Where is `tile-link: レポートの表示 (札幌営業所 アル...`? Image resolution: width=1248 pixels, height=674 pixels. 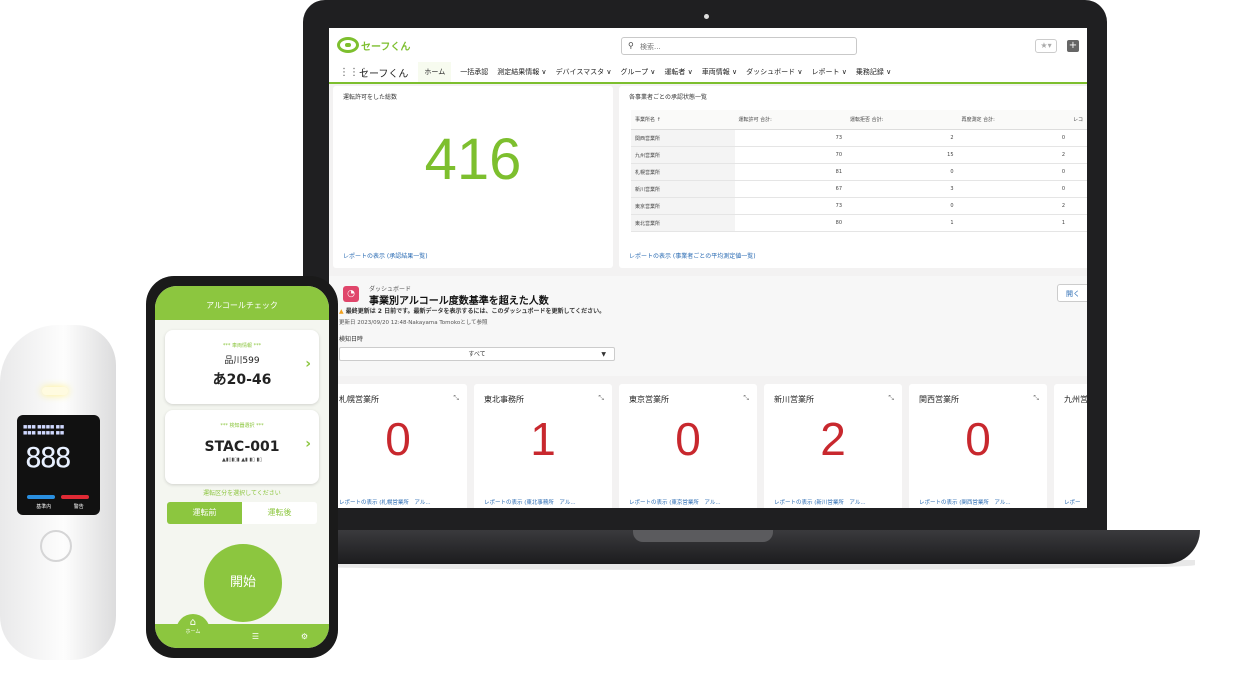
tile-link: レポートの表示 (札幌営業所 アル... is located at coordinates (385, 502).